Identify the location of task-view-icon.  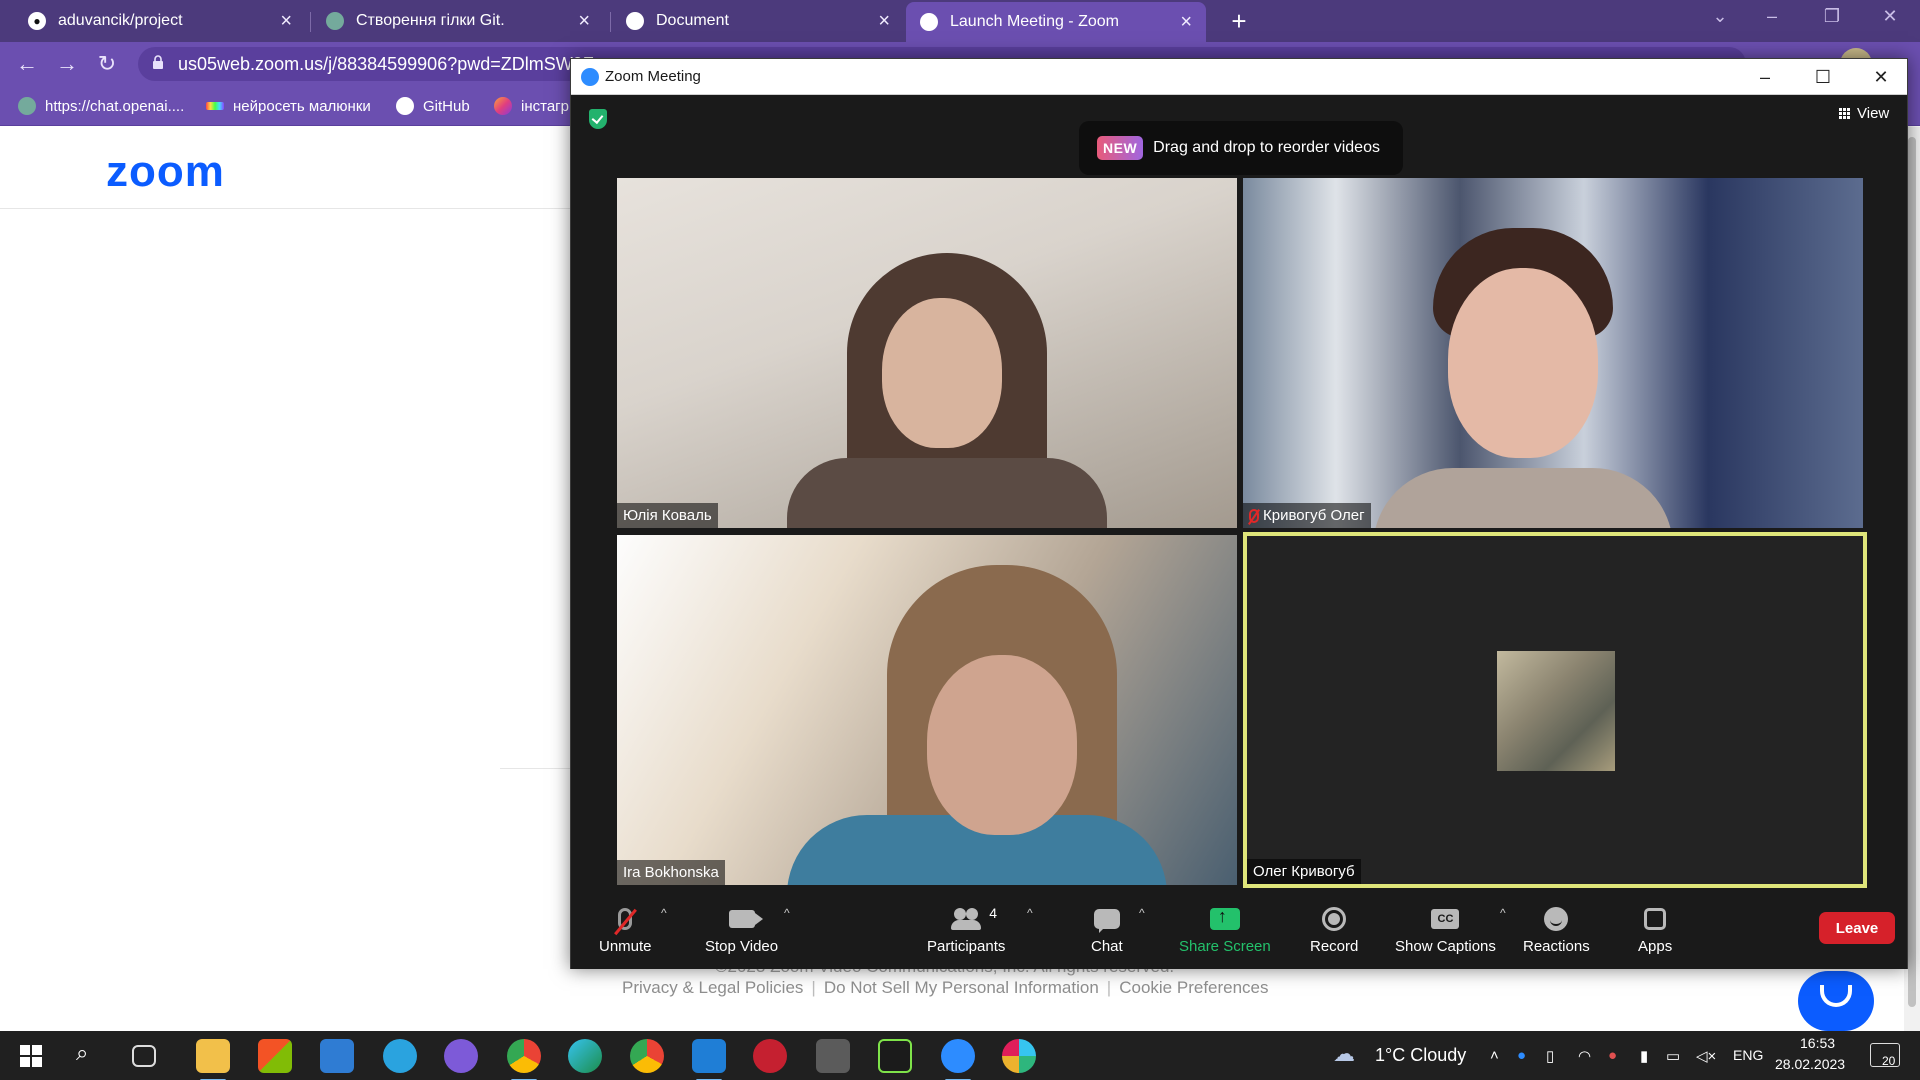
(144, 1056).